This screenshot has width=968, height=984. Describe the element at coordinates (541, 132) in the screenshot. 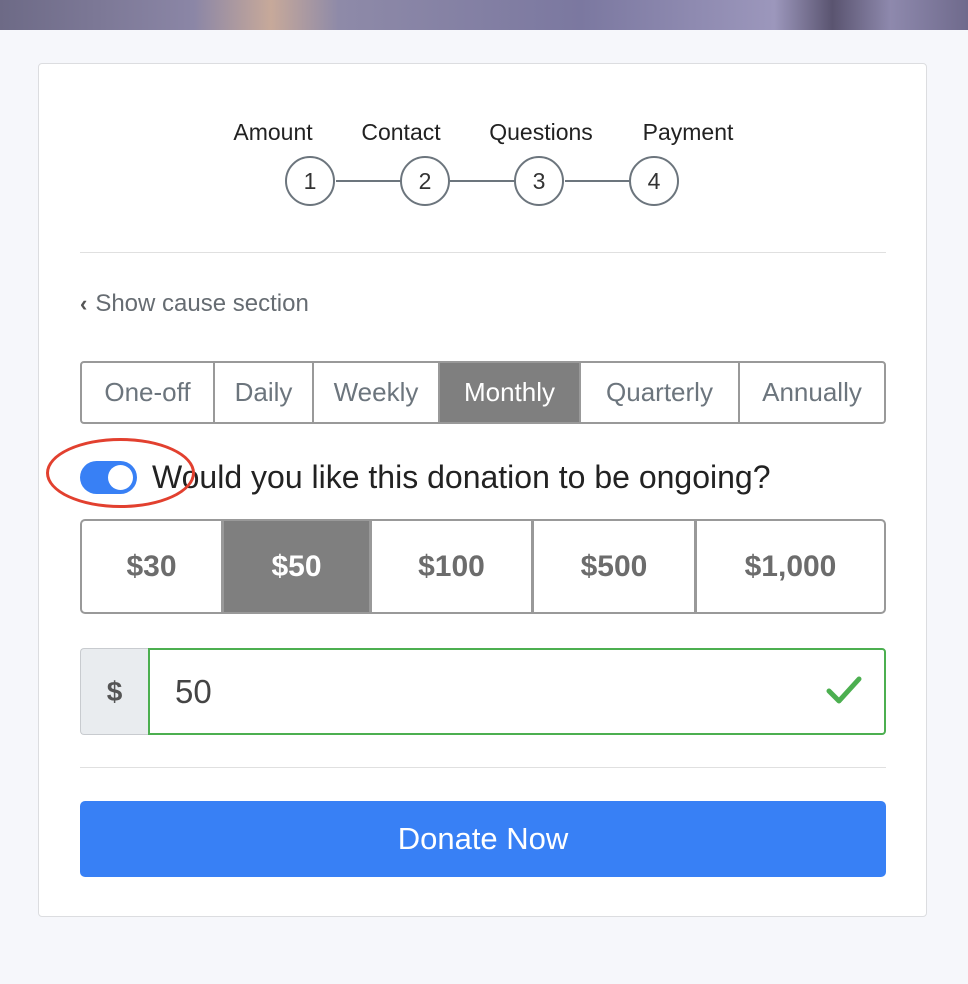

I see `step-label-questions: Questions` at that location.